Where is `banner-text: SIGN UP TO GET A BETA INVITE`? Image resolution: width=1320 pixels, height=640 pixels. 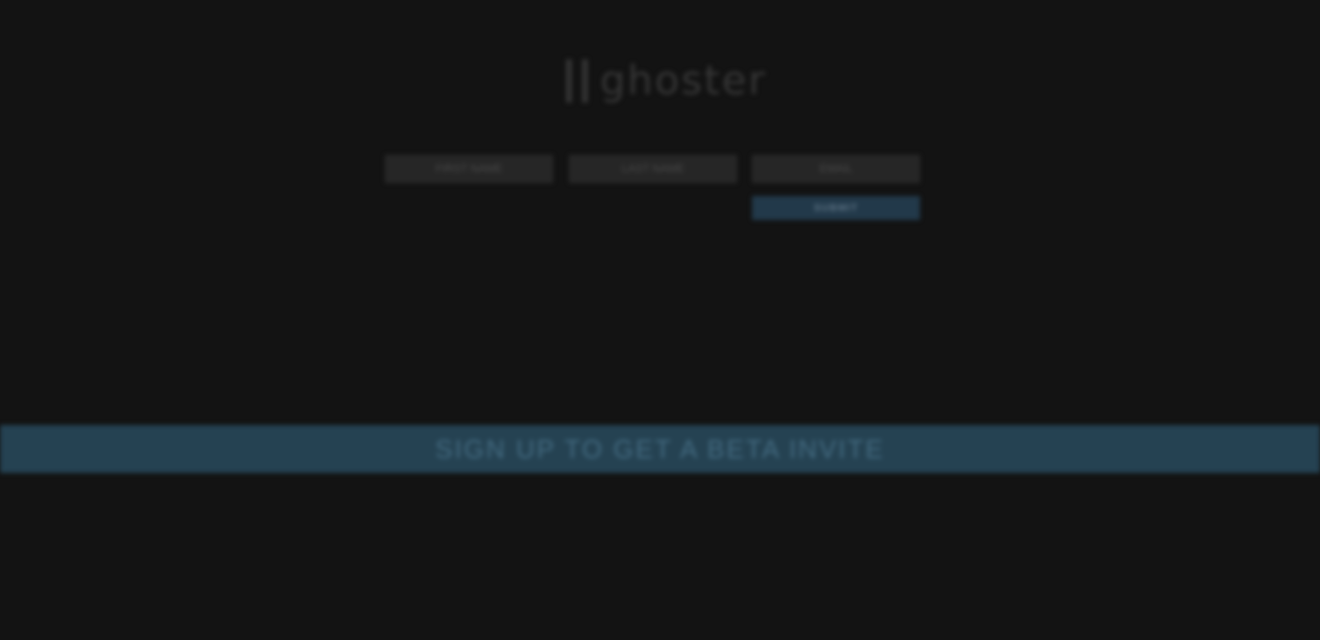 banner-text: SIGN UP TO GET A BETA INVITE is located at coordinates (660, 448).